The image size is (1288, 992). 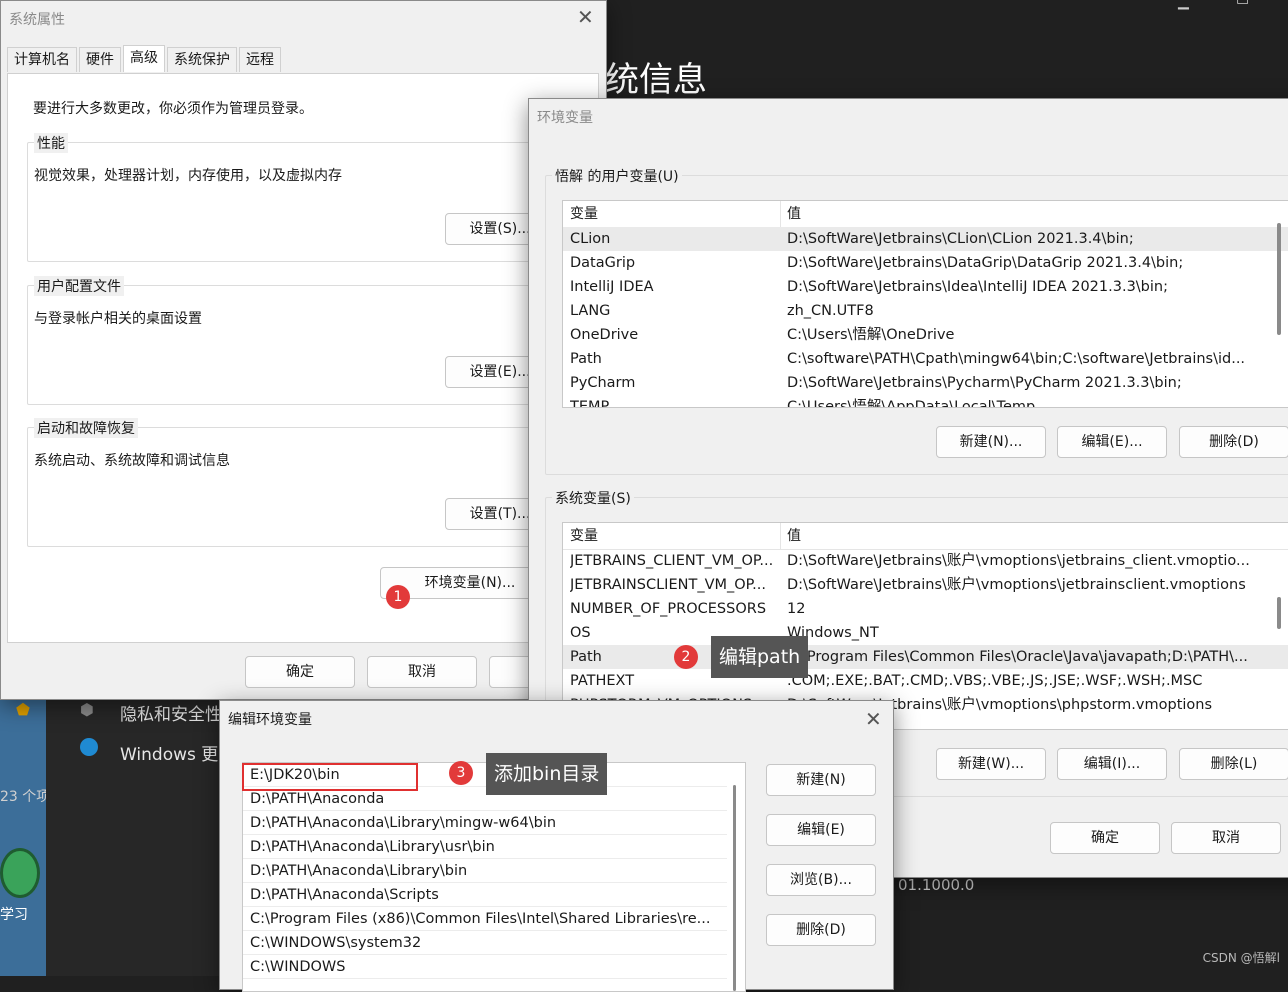 What do you see at coordinates (23, 709) in the screenshot?
I see `shield-icon: ⬟` at bounding box center [23, 709].